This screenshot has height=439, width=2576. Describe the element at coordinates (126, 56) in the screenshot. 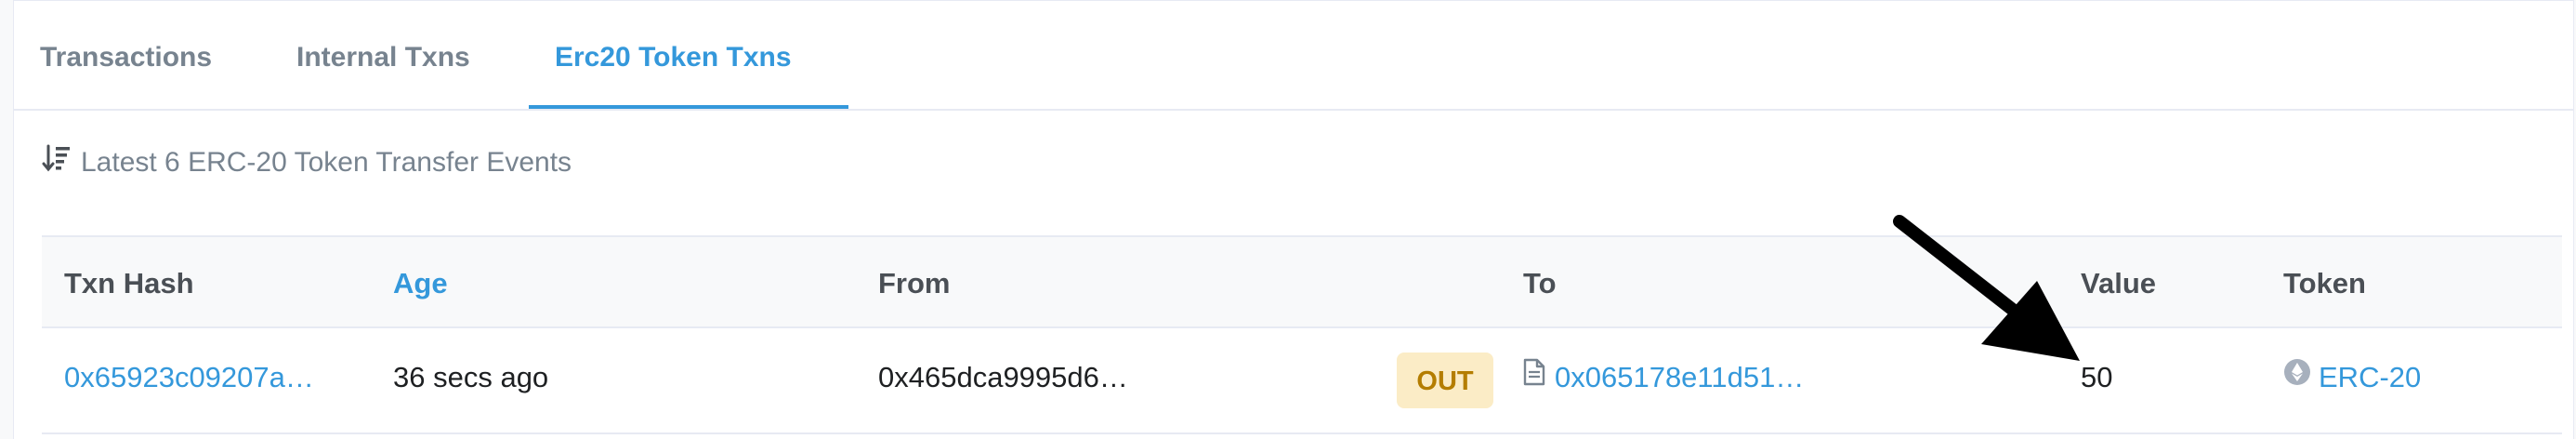

I see `tab-transactions: Transactions` at that location.